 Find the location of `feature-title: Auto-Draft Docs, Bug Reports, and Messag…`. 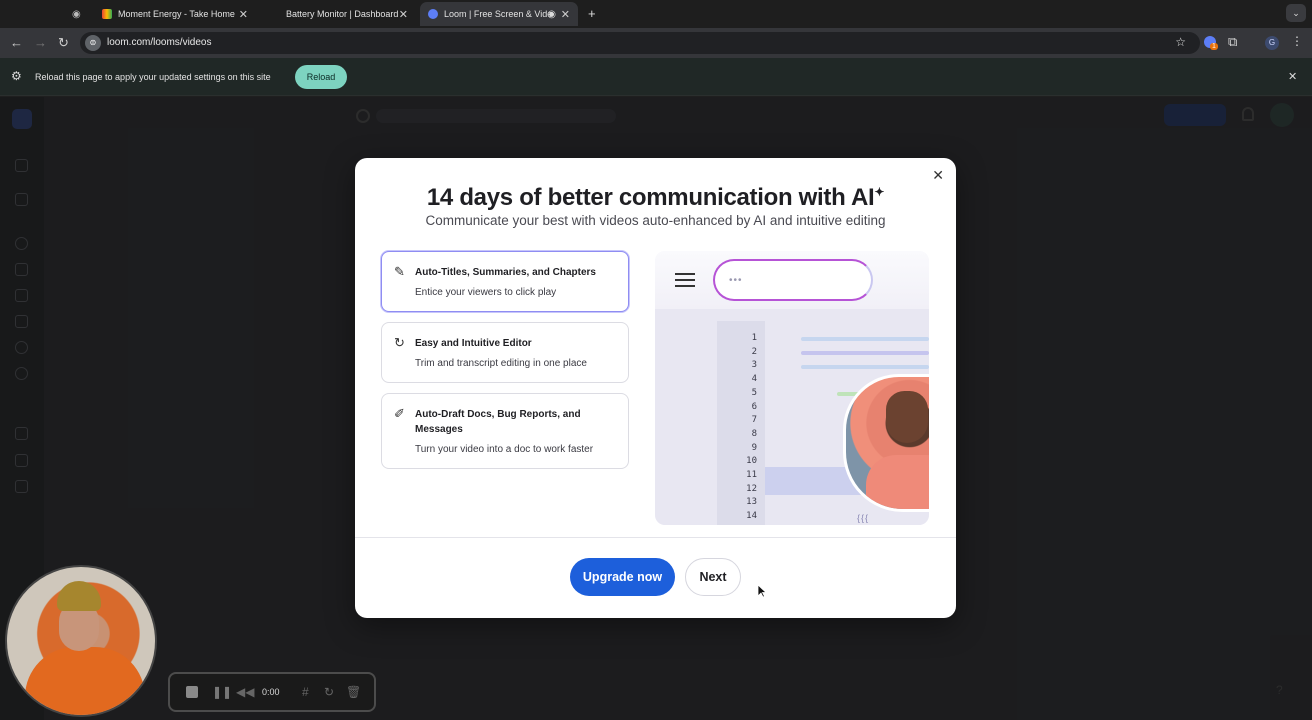

feature-title: Auto-Draft Docs, Bug Reports, and Messag… is located at coordinates (498, 422).